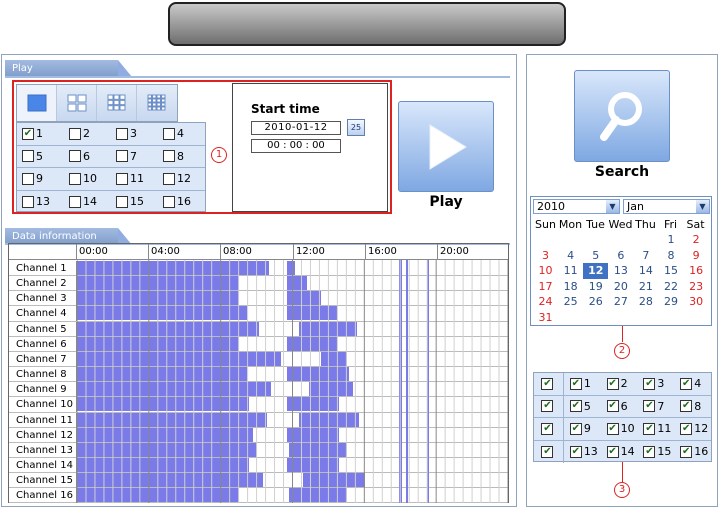 The height and width of the screenshot is (510, 719). I want to click on channel-checkbox-11: 11, so click(134, 178).